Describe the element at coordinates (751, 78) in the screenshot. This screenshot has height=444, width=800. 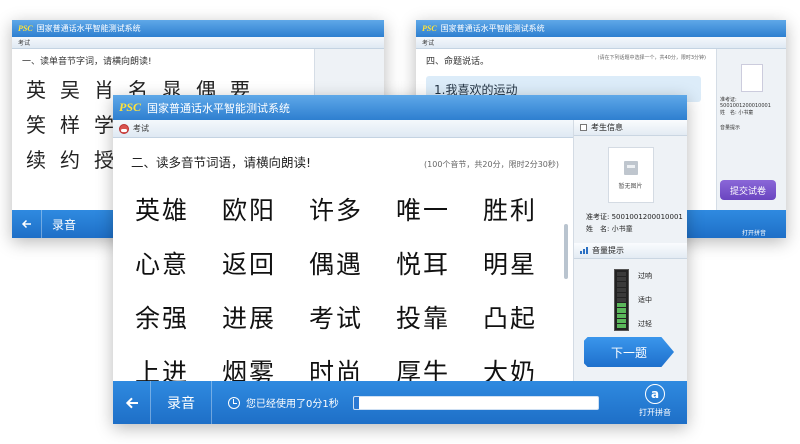
I see `photo-placeholder` at that location.